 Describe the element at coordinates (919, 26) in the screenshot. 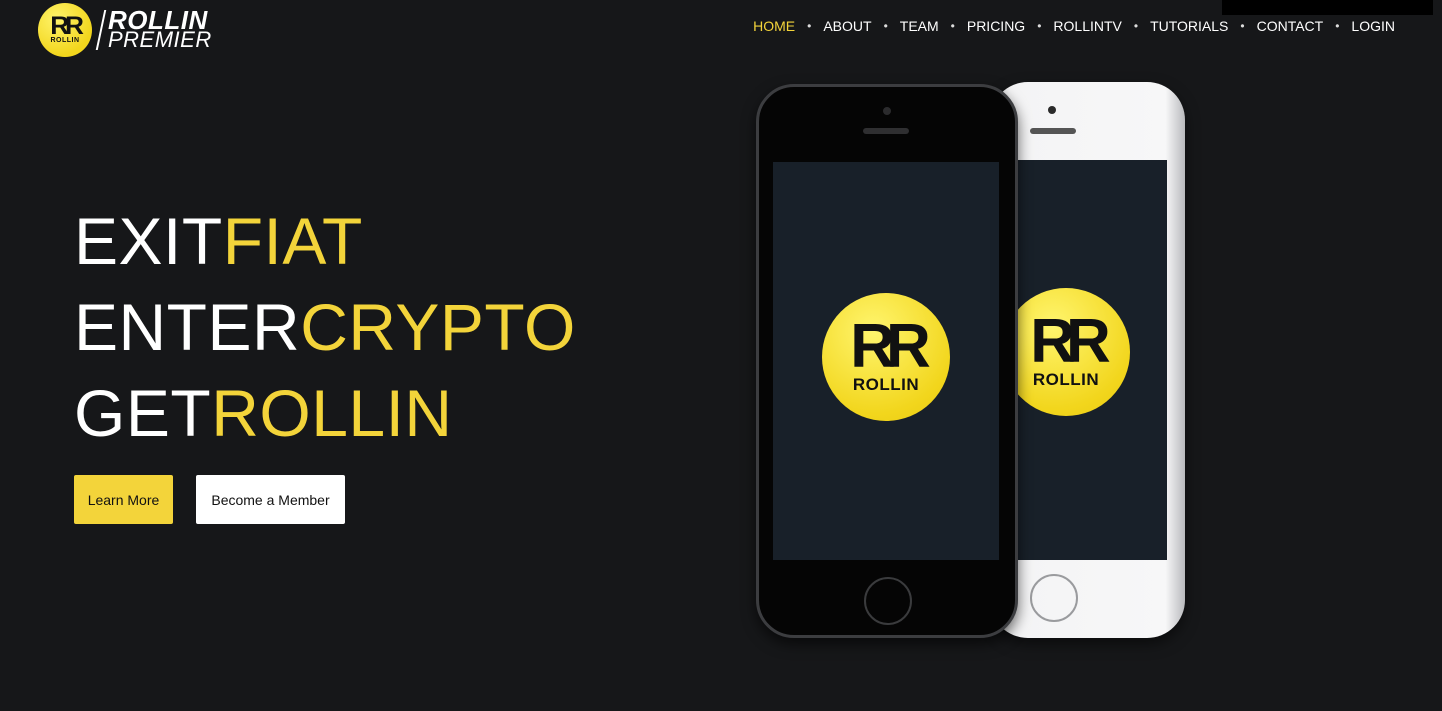

I see `nav-team: TEAM` at that location.